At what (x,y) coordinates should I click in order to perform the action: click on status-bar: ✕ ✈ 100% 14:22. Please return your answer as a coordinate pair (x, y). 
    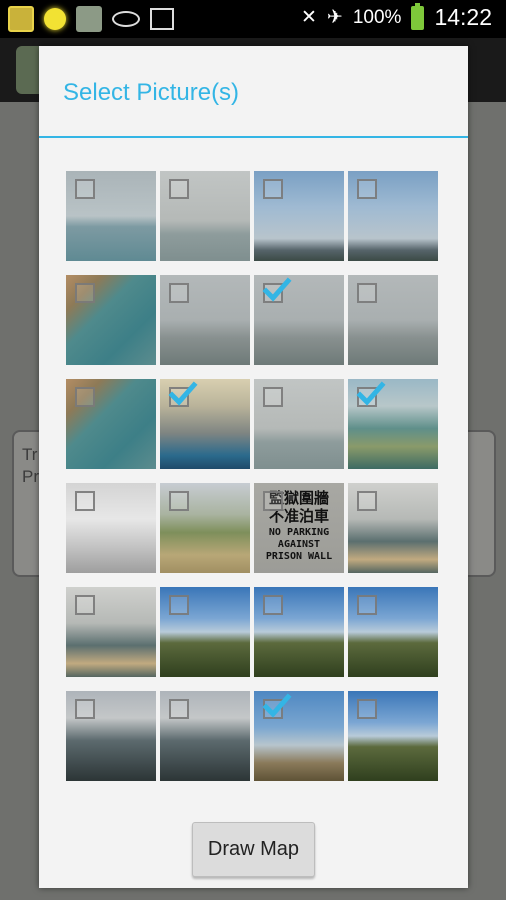
    Looking at the image, I should click on (253, 19).